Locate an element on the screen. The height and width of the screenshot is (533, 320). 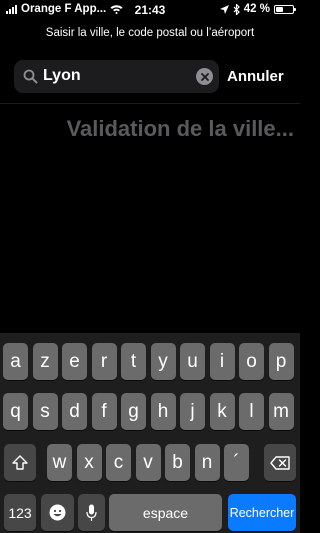
key-acute-accent: ´ is located at coordinates (236, 462).